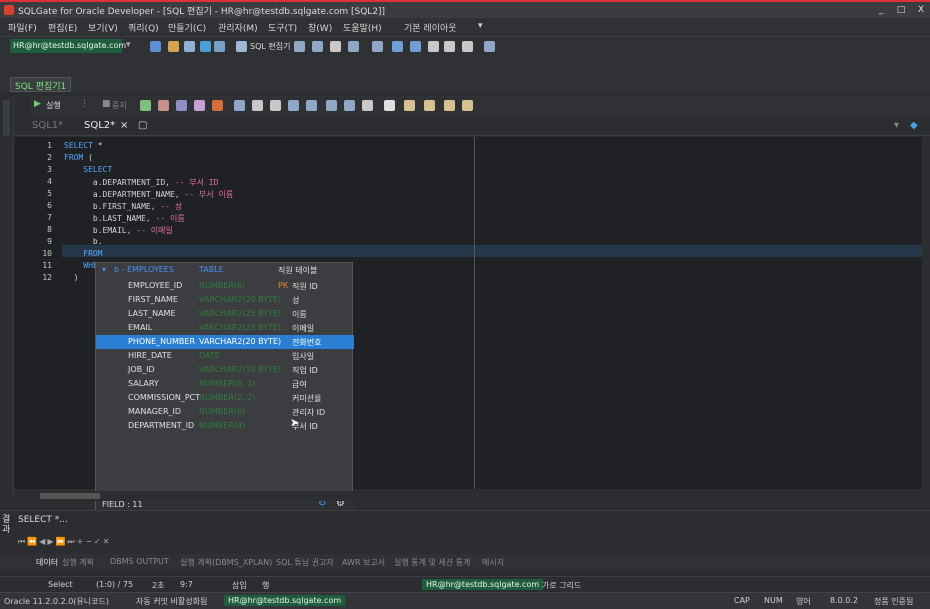 The height and width of the screenshot is (609, 930). What do you see at coordinates (433, 46) in the screenshot?
I see `user-icon` at bounding box center [433, 46].